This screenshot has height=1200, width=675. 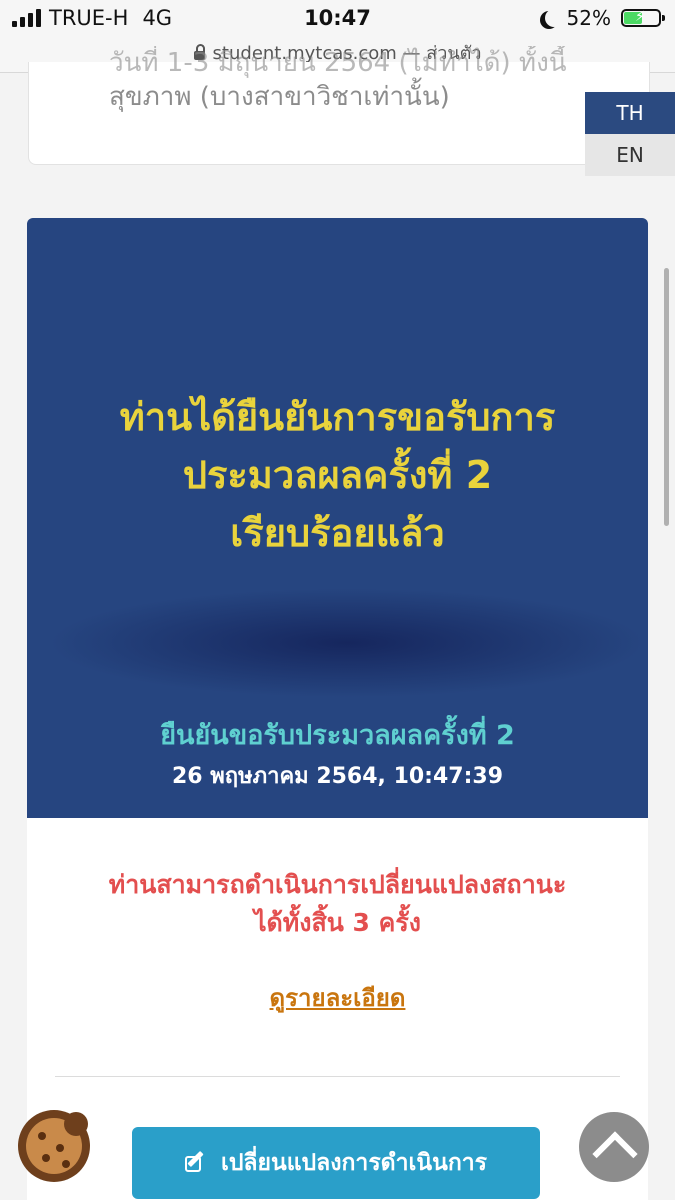 I want to click on confirmation-title-line-3: เรียบร้อยแล้ว, so click(x=337, y=533).